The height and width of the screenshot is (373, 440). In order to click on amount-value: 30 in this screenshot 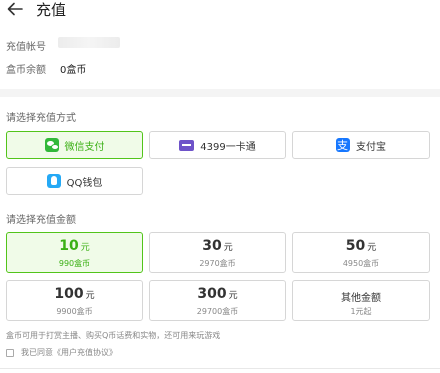, I will do `click(212, 246)`.